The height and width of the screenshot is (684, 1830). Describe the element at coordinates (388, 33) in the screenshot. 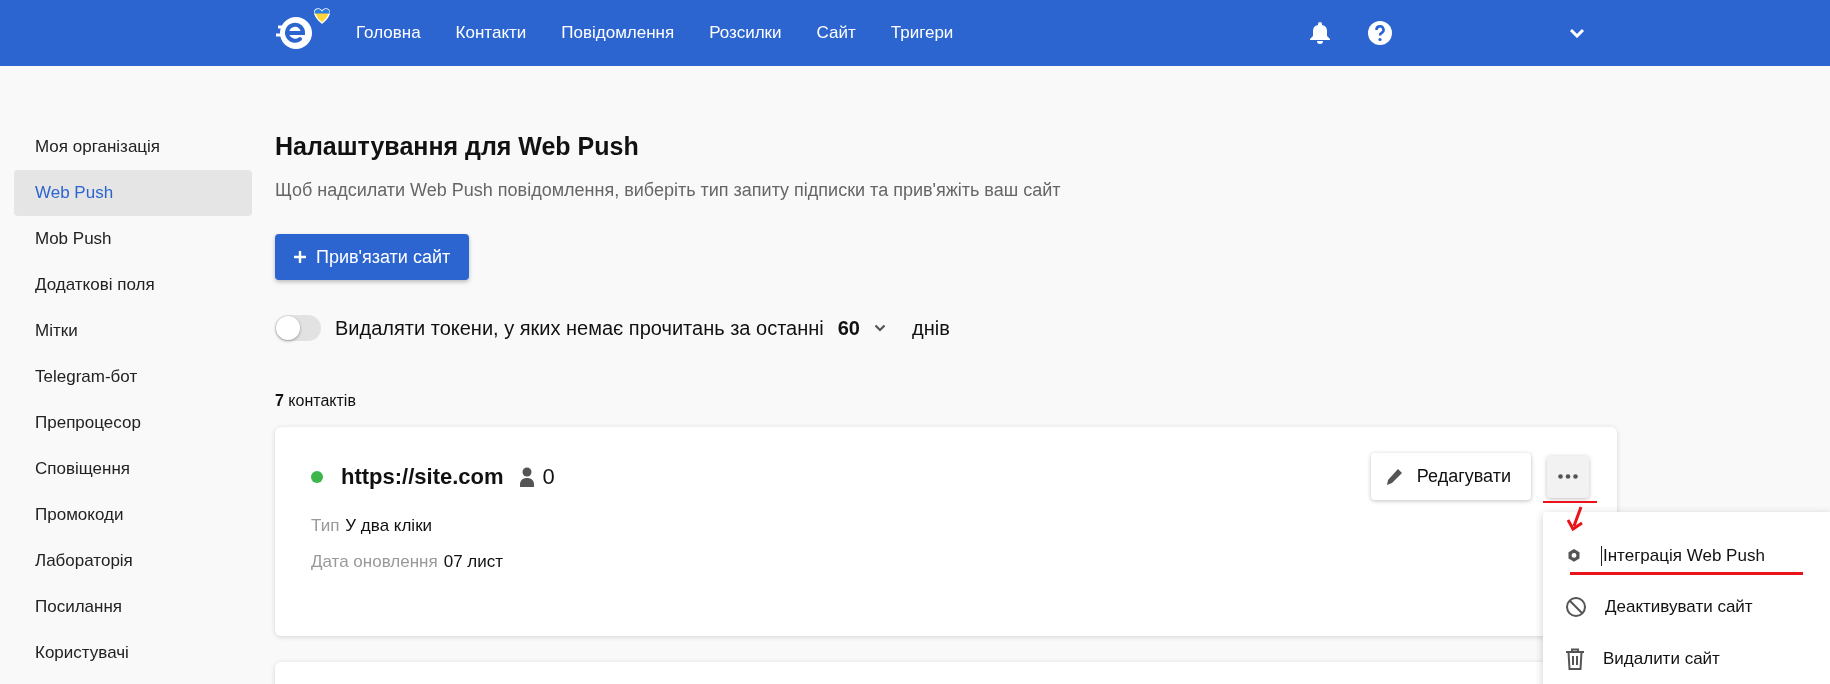

I see `nav-link: Головна` at that location.